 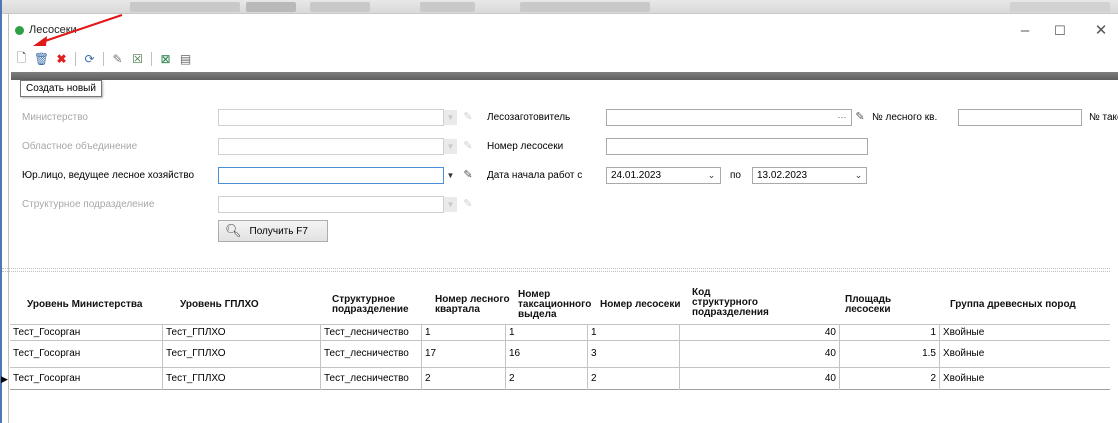 I want to click on checkbox-icon: ☒, so click(x=137, y=59).